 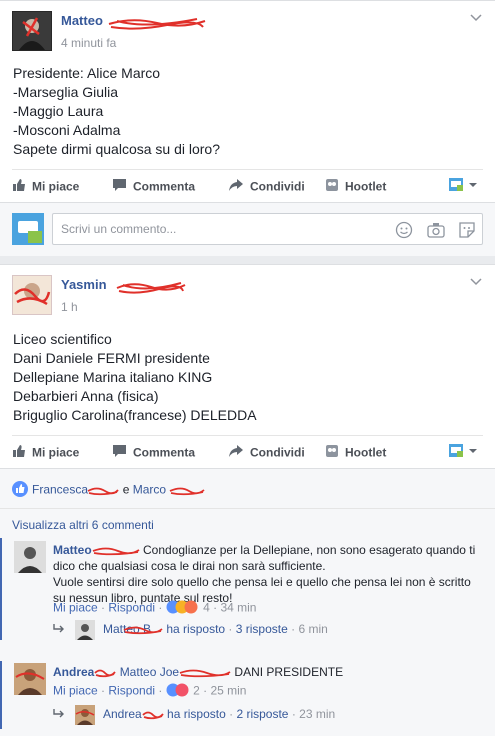 I want to click on post-line: Briguglio Carolina(francese) DELEDDA, so click(x=135, y=415).